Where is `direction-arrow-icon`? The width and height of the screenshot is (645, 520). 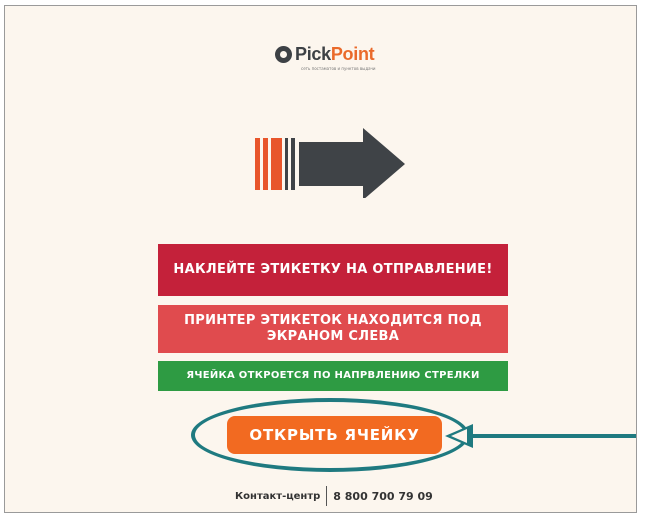 direction-arrow-icon is located at coordinates (330, 163).